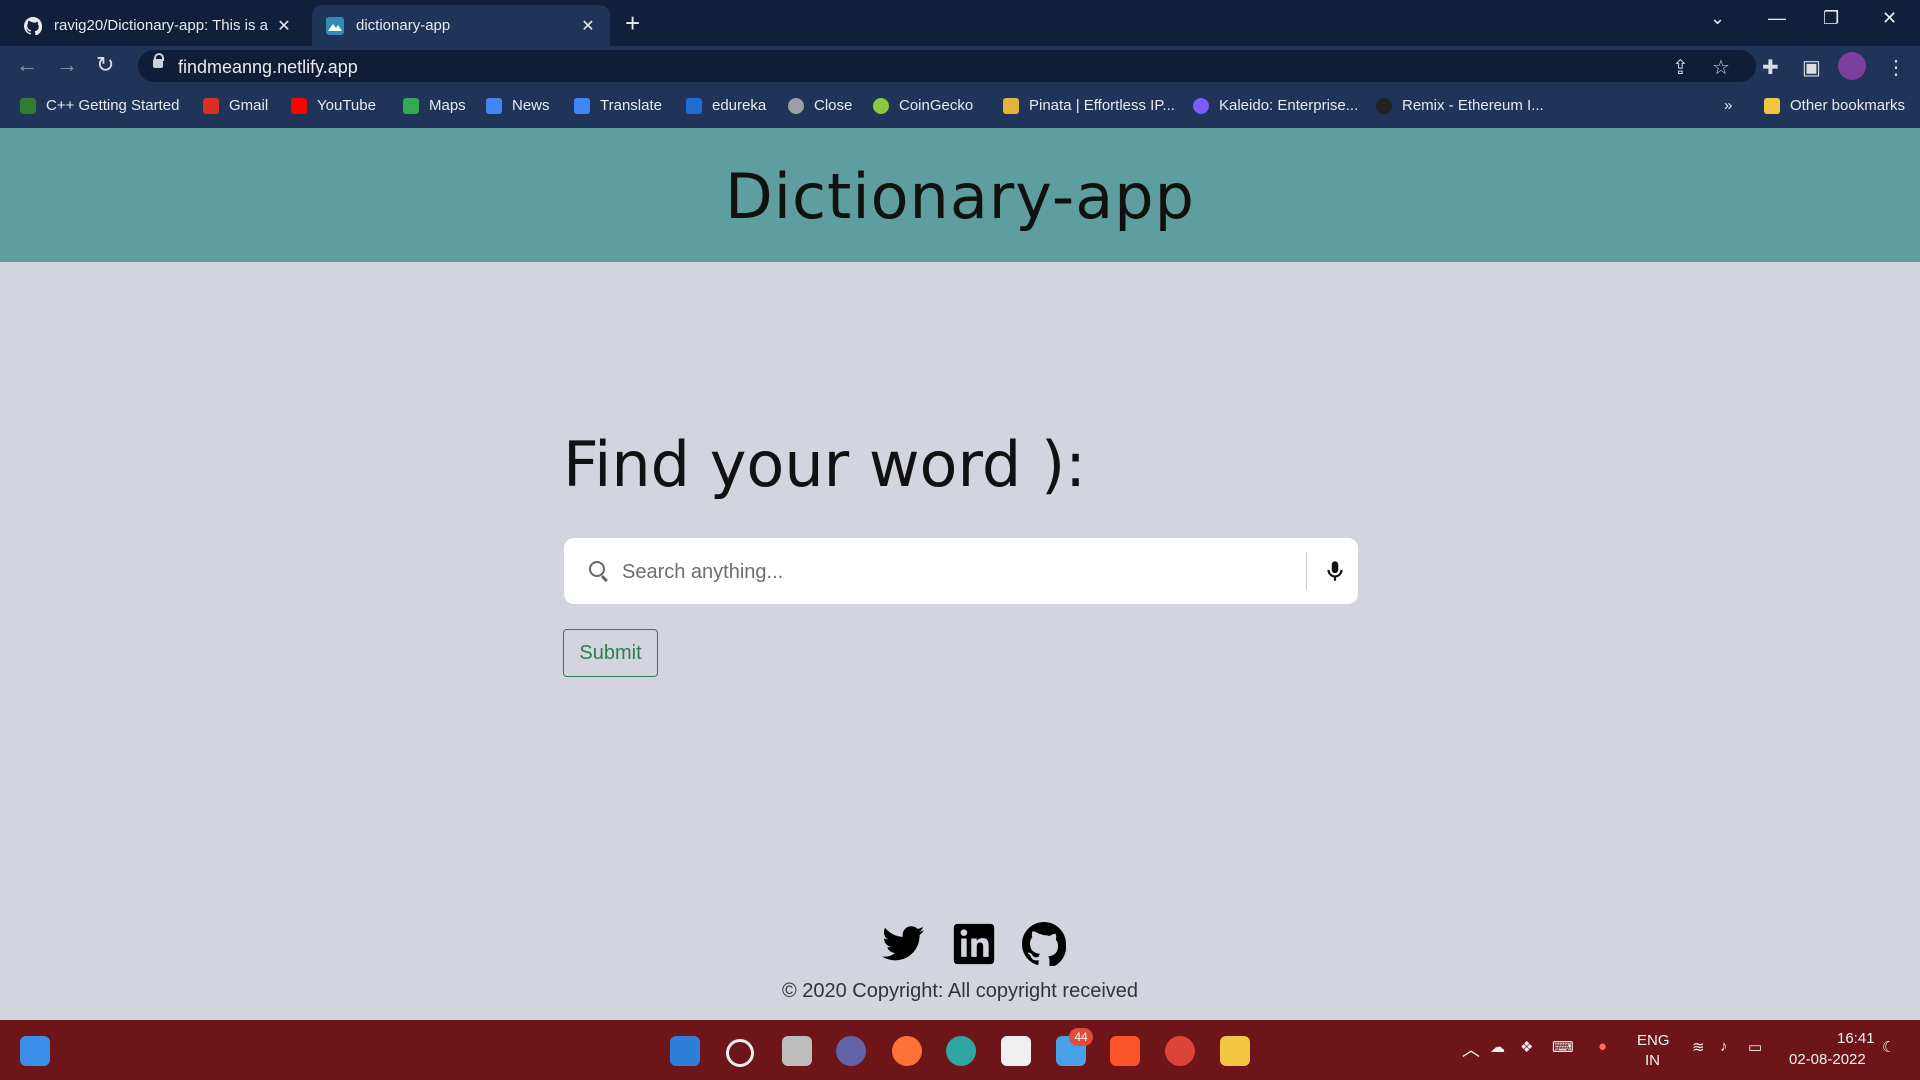 The width and height of the screenshot is (1920, 1080). I want to click on folder-icon, so click(1772, 105).